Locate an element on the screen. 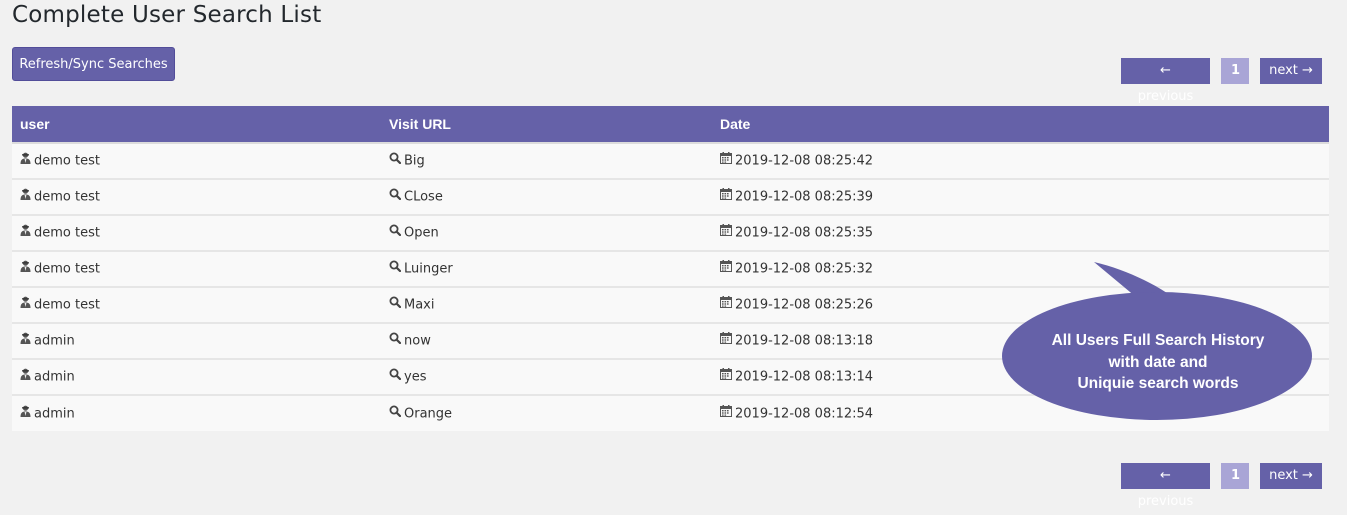 The height and width of the screenshot is (515, 1347). search-term: Orange is located at coordinates (428, 413).